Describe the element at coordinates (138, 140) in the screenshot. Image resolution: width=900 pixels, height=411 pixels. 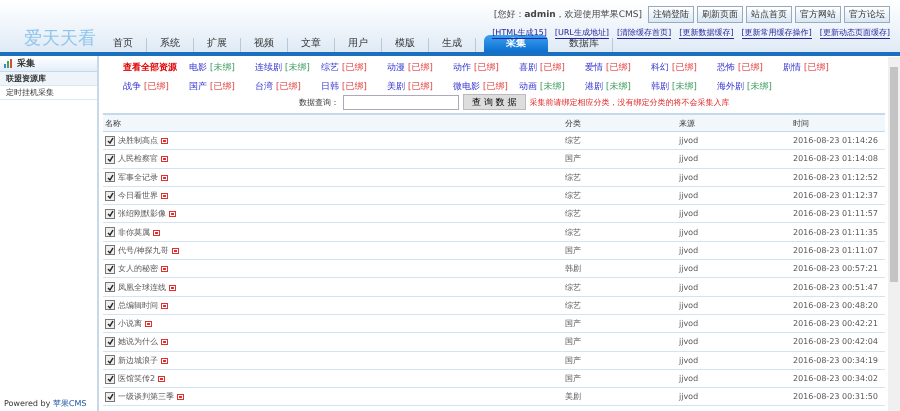
I see `resource-name: 决胜制高点` at that location.